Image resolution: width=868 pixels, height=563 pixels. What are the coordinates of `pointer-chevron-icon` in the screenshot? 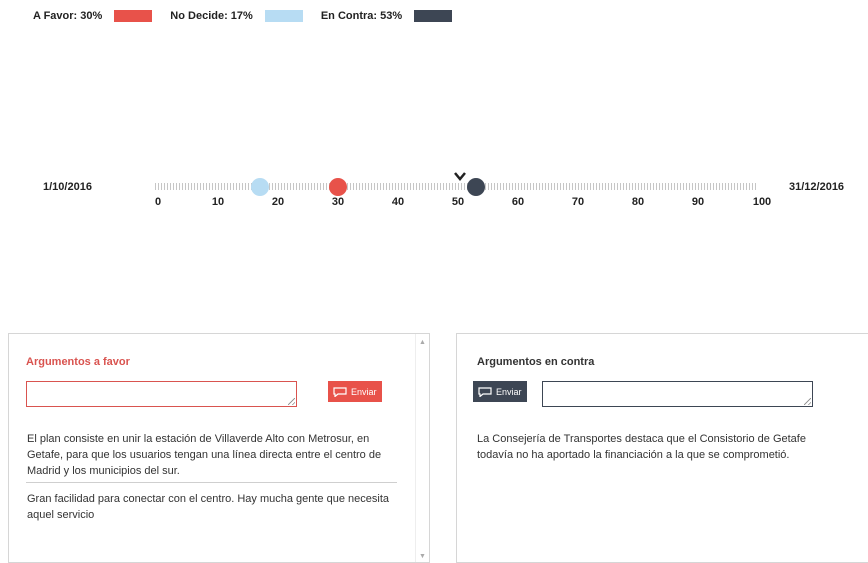 It's located at (460, 176).